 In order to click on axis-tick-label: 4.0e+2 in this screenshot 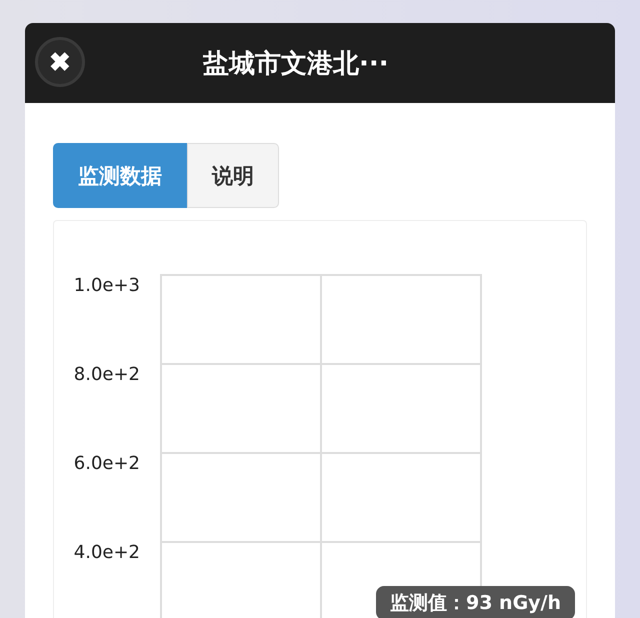, I will do `click(107, 552)`.